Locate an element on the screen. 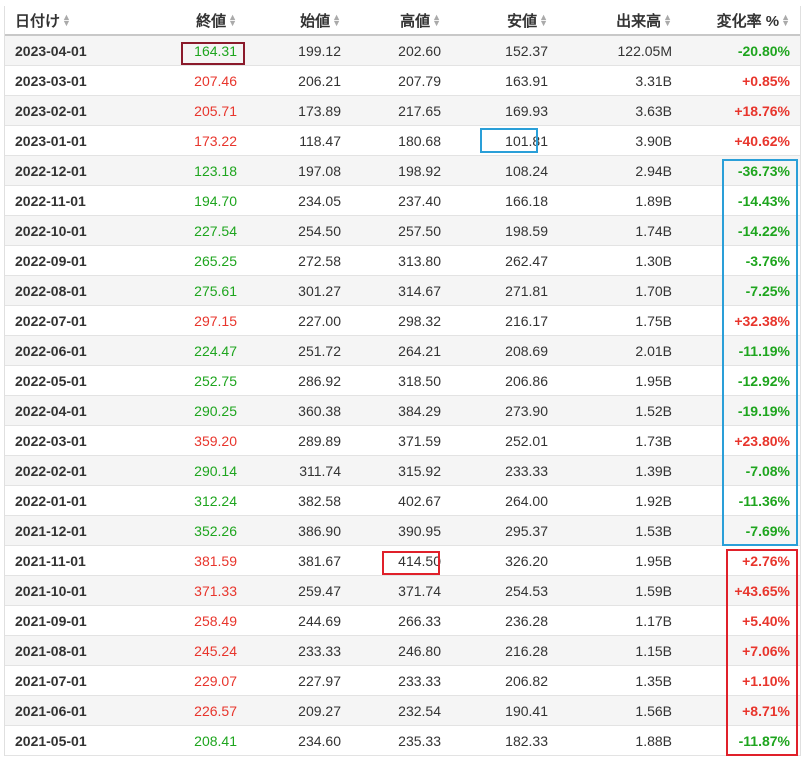  column-header-volume: 出来高 ▲ ▼ is located at coordinates (615, 20).